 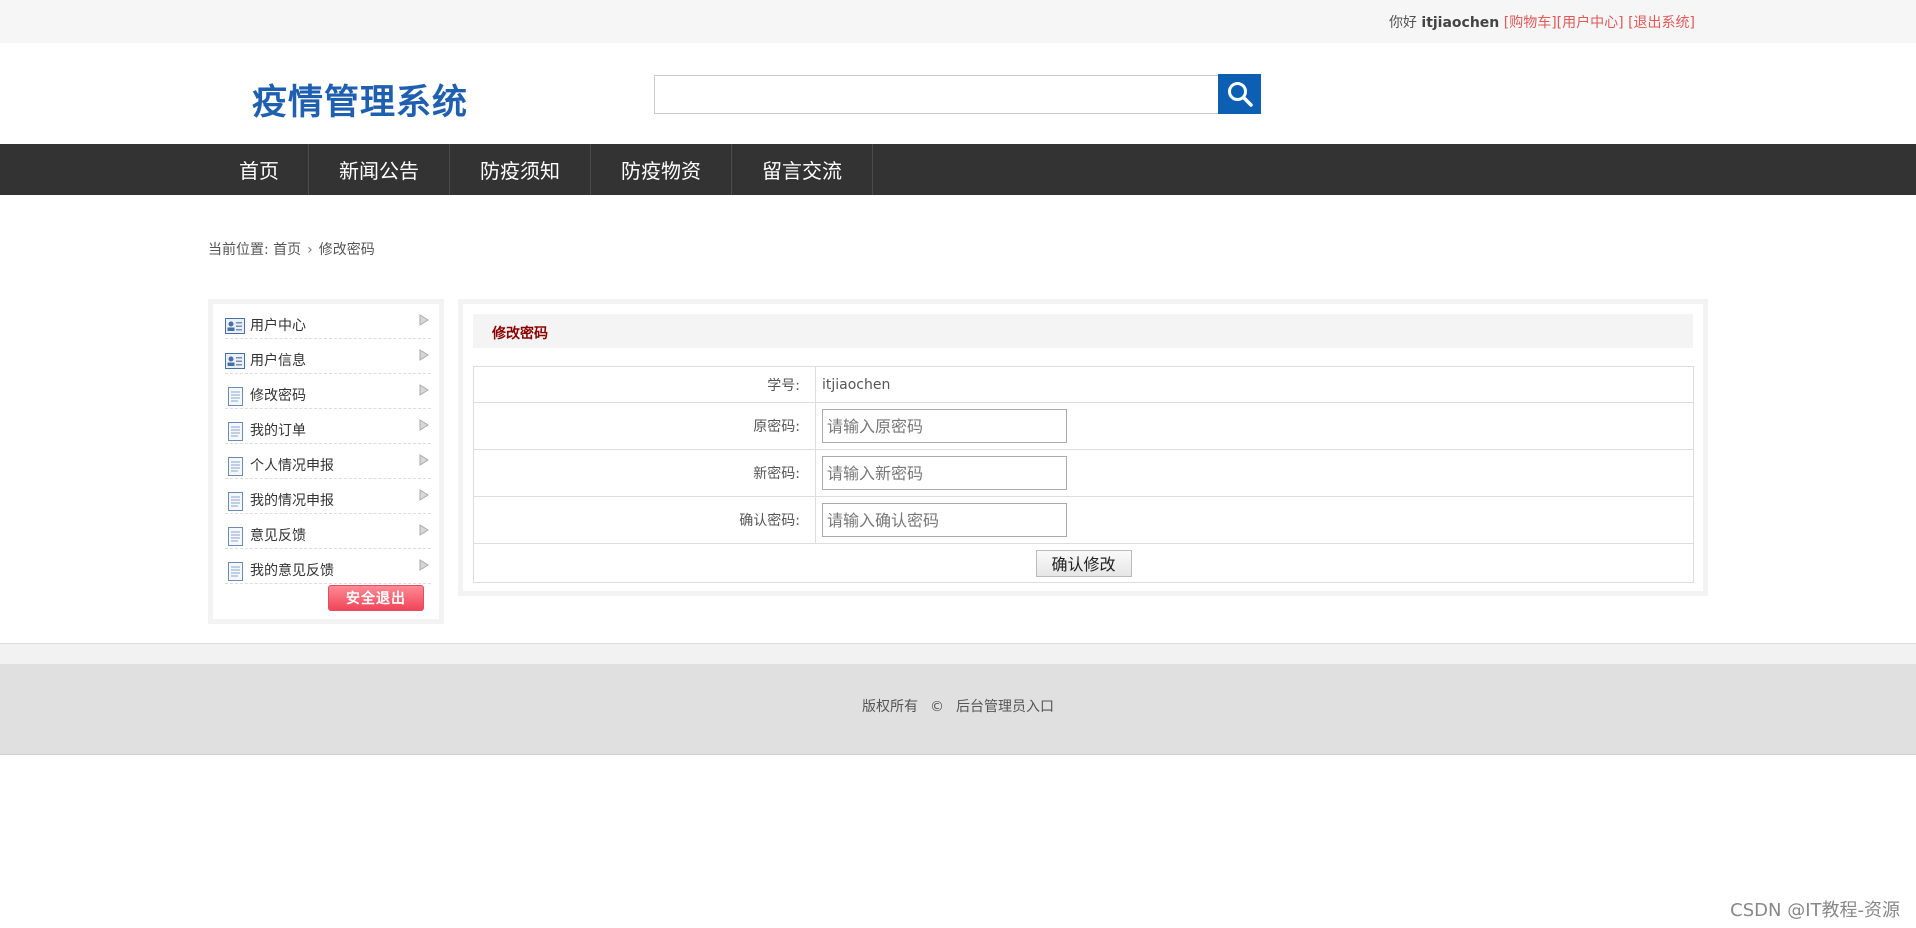 I want to click on panel-title-bar: 修改密码, so click(x=1083, y=331).